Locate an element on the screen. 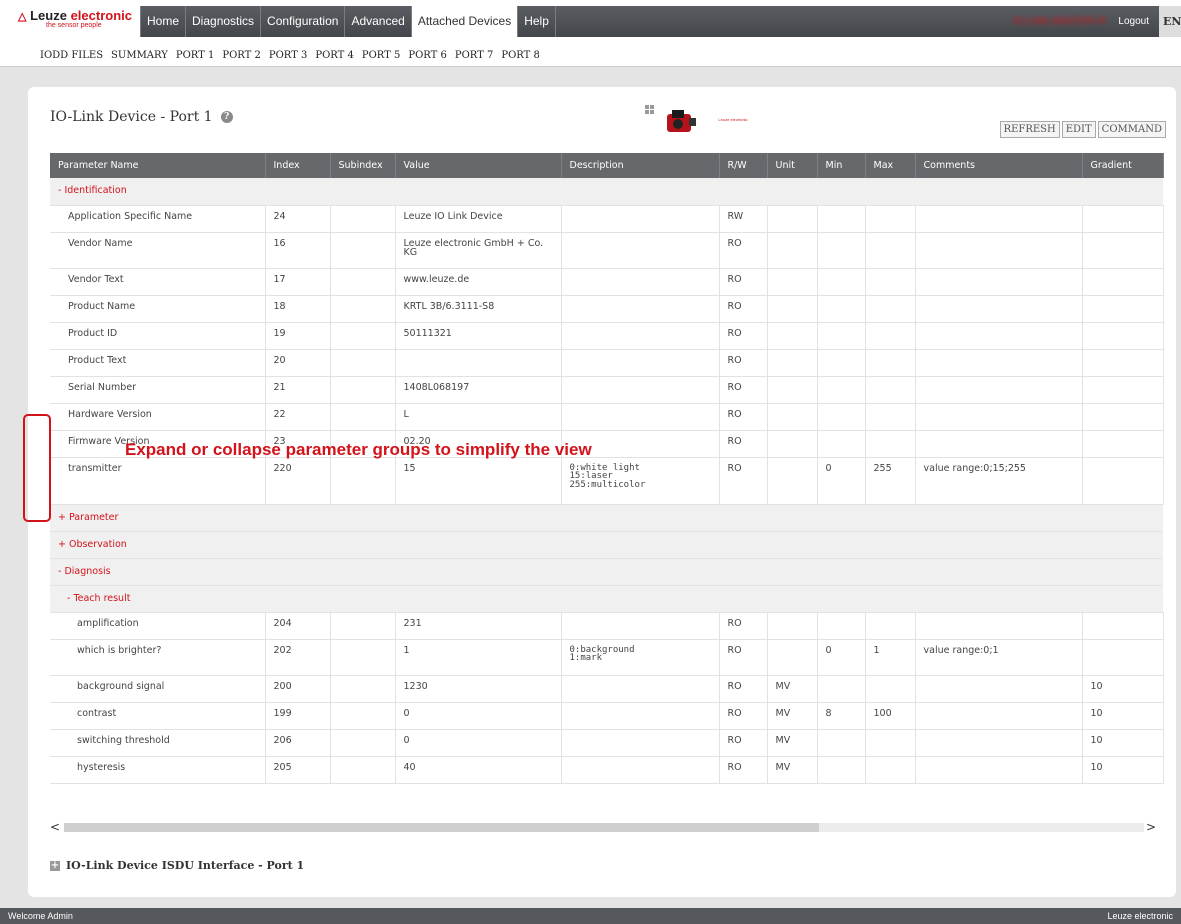  cell-comments is located at coordinates (999, 250).